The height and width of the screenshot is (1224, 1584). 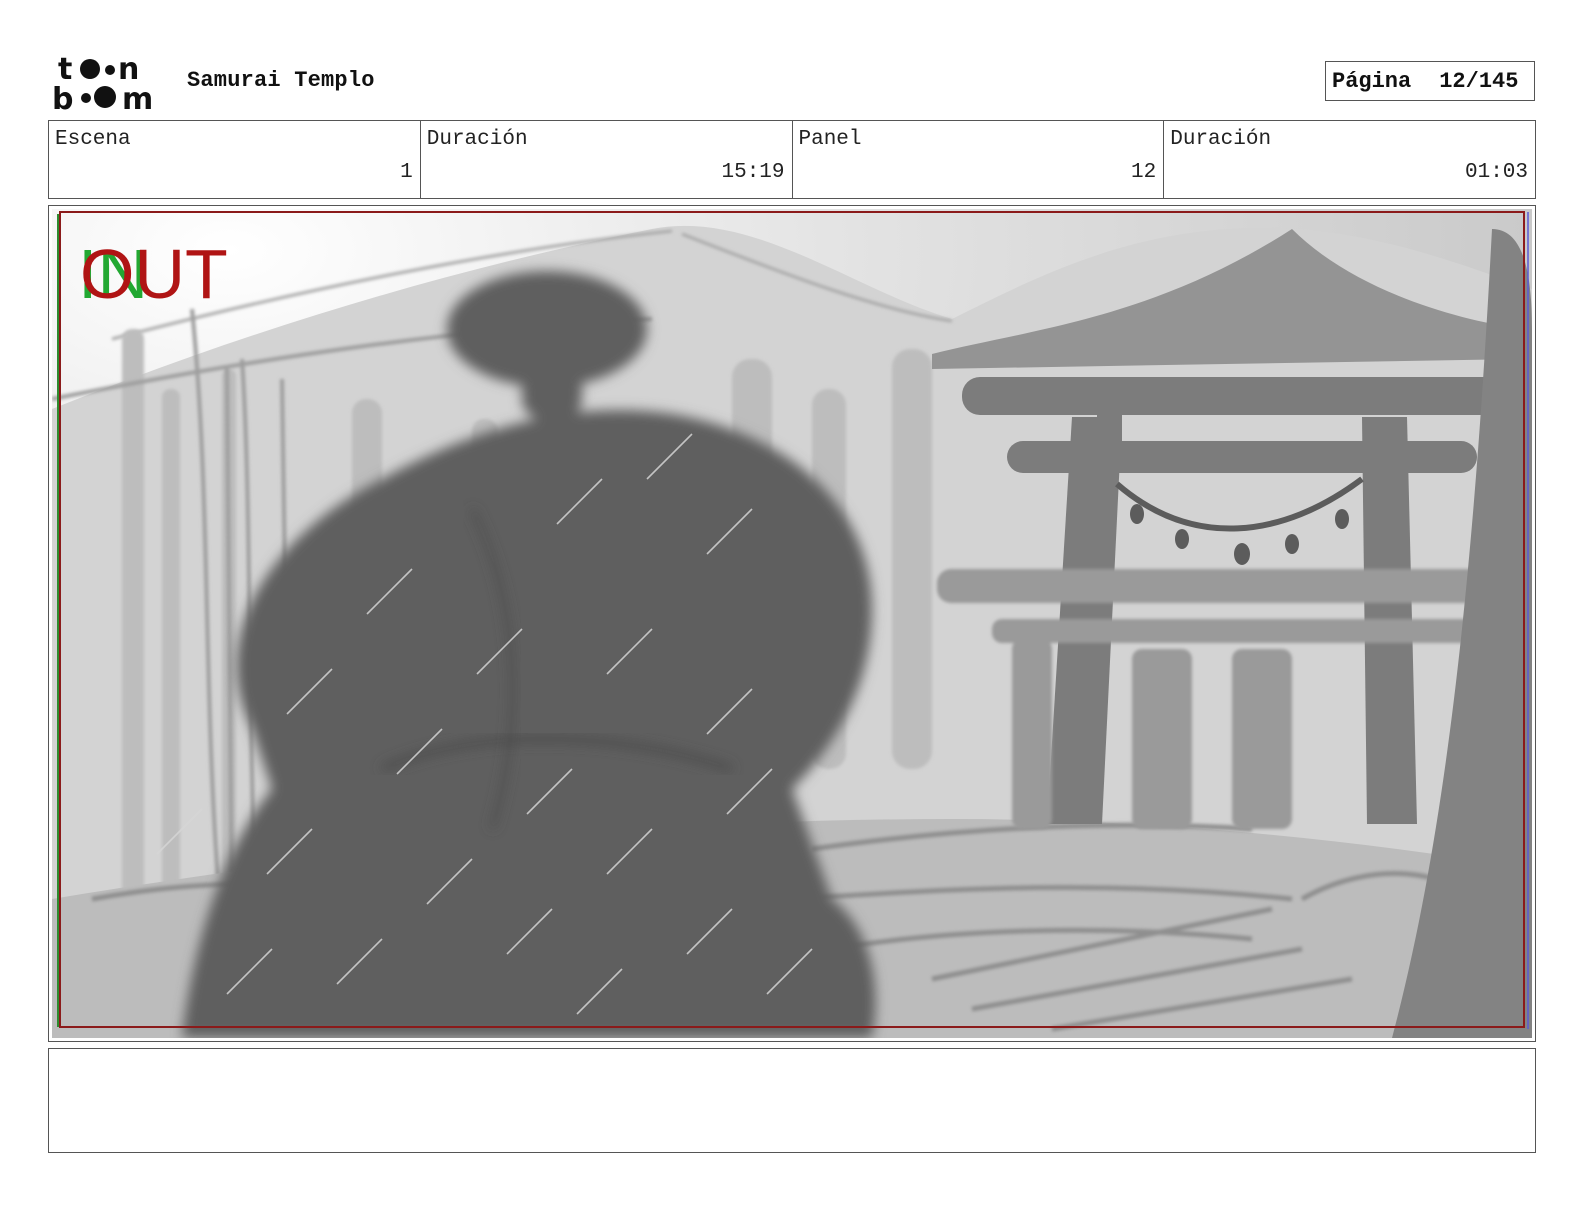 What do you see at coordinates (607, 159) in the screenshot?
I see `scene-duration-cell: Duración 15:19` at bounding box center [607, 159].